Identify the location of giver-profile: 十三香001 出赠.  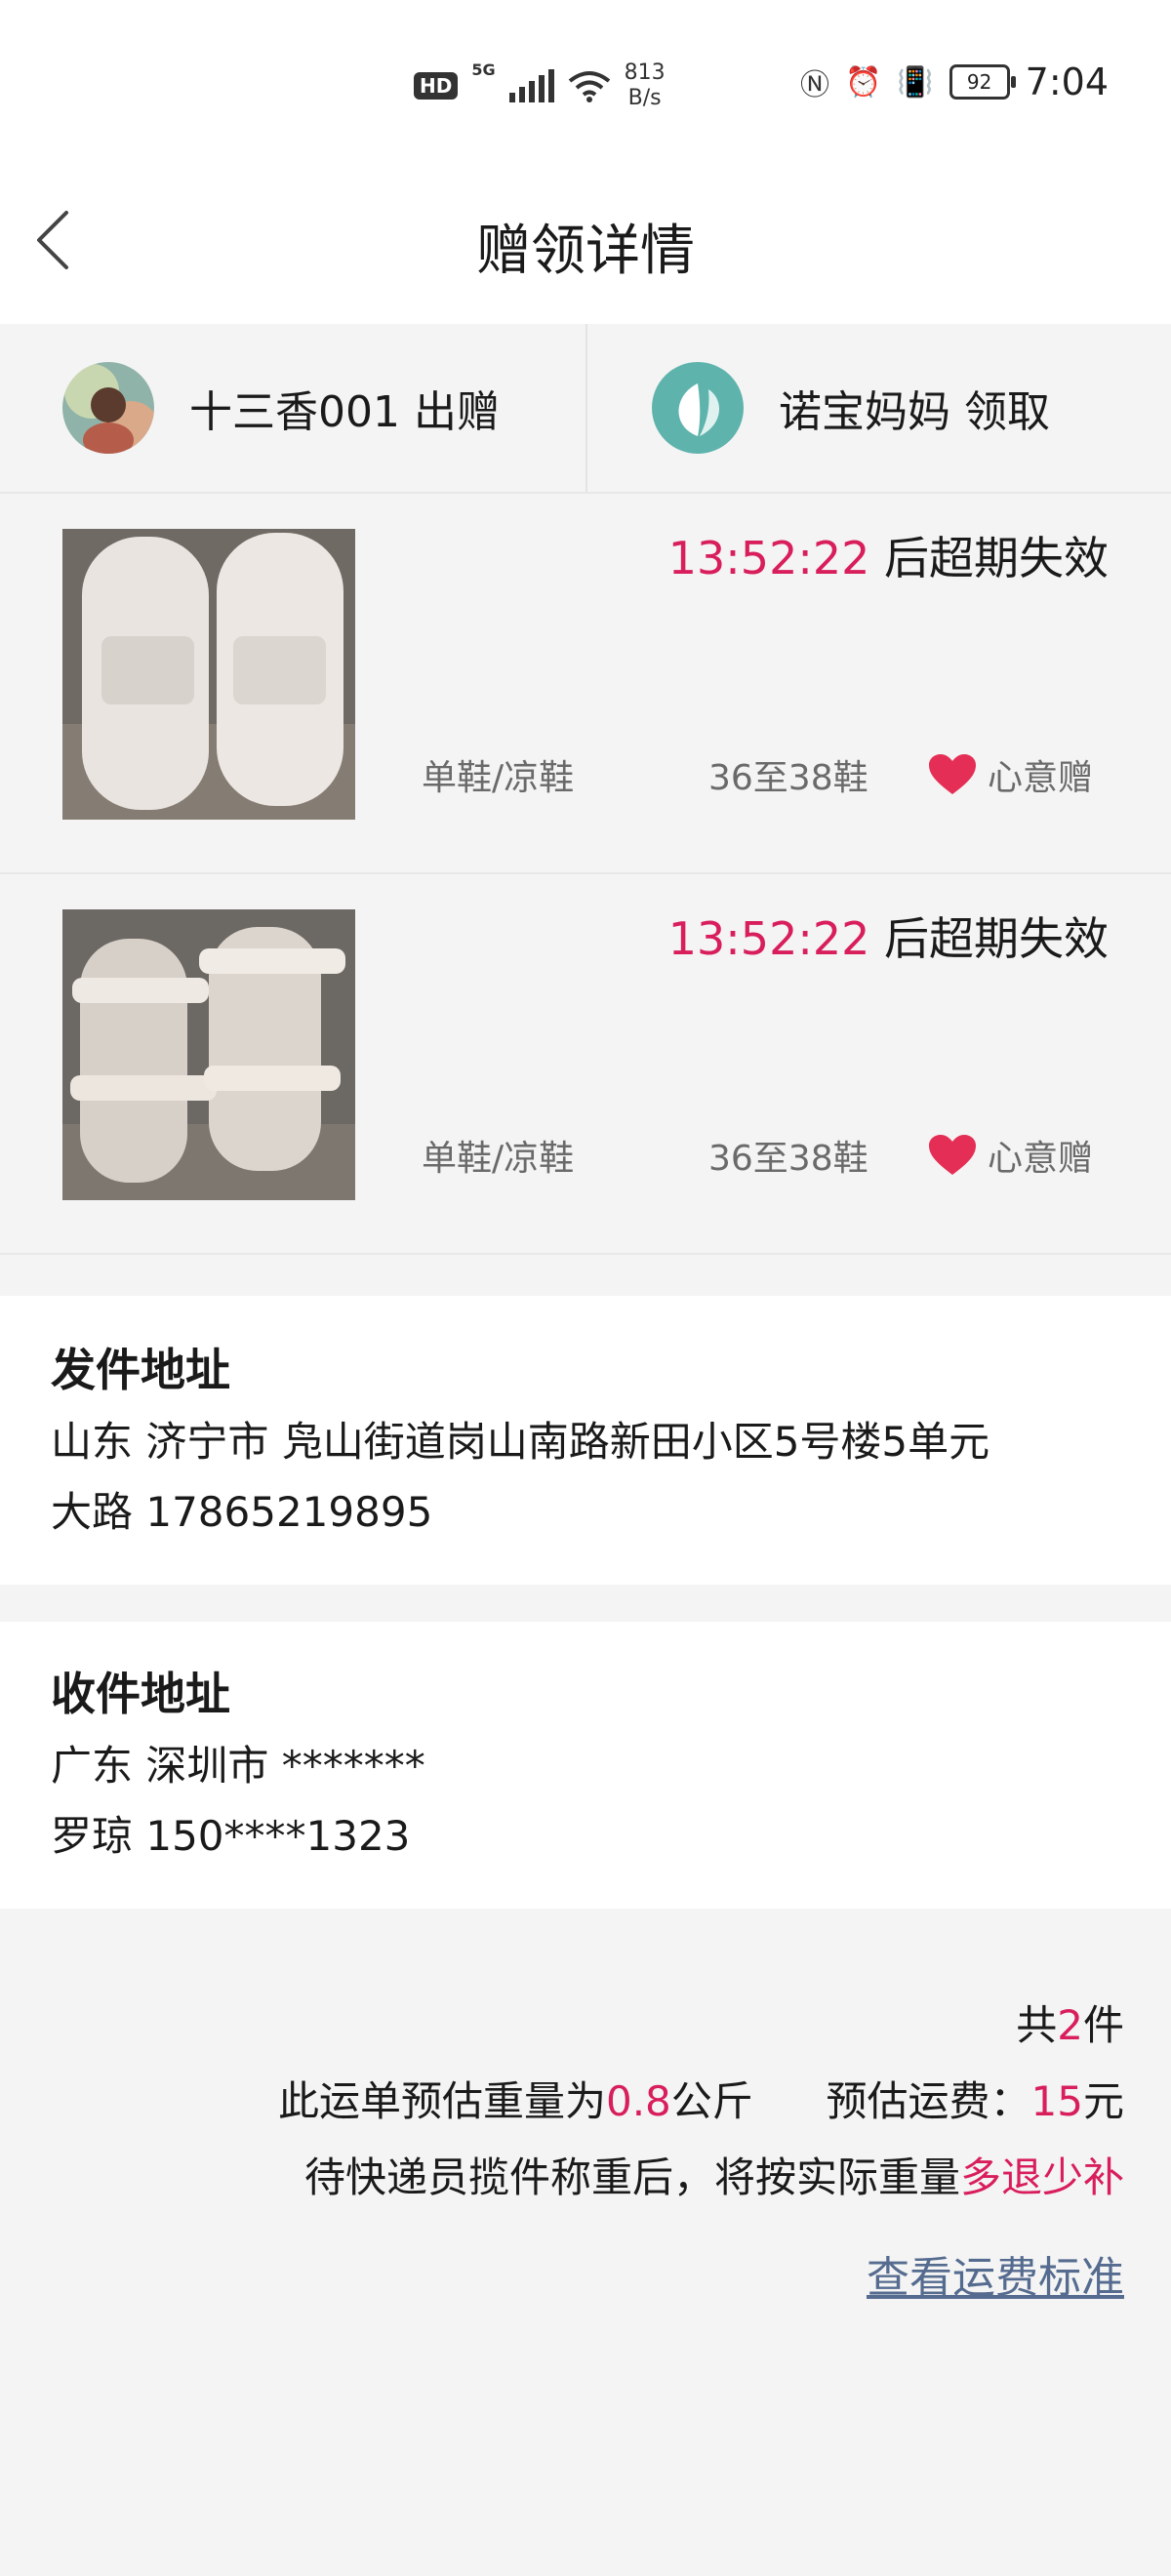
(281, 408).